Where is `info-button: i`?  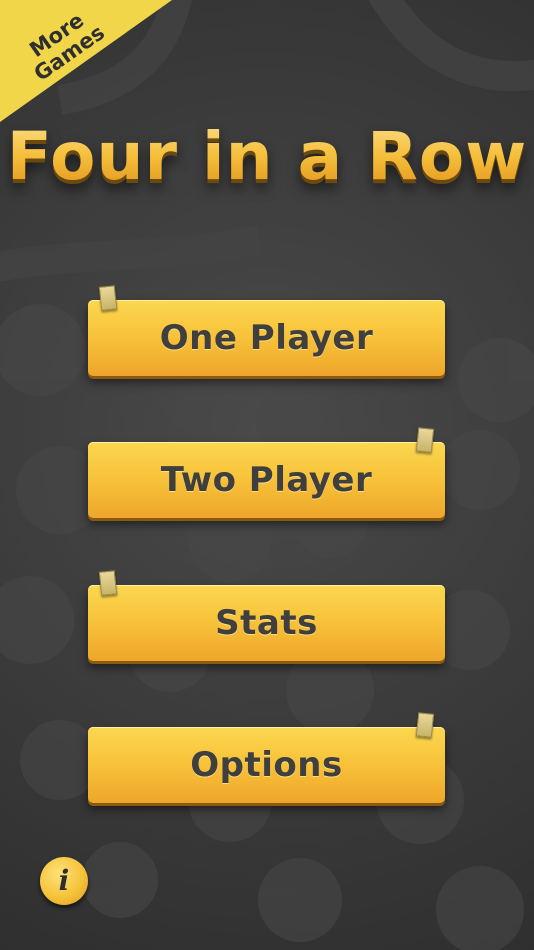 info-button: i is located at coordinates (64, 881).